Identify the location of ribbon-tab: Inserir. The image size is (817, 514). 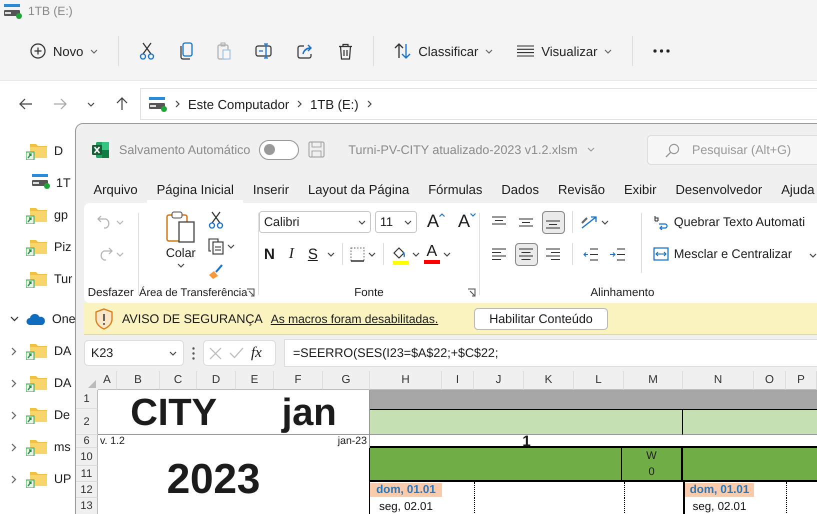
(271, 189).